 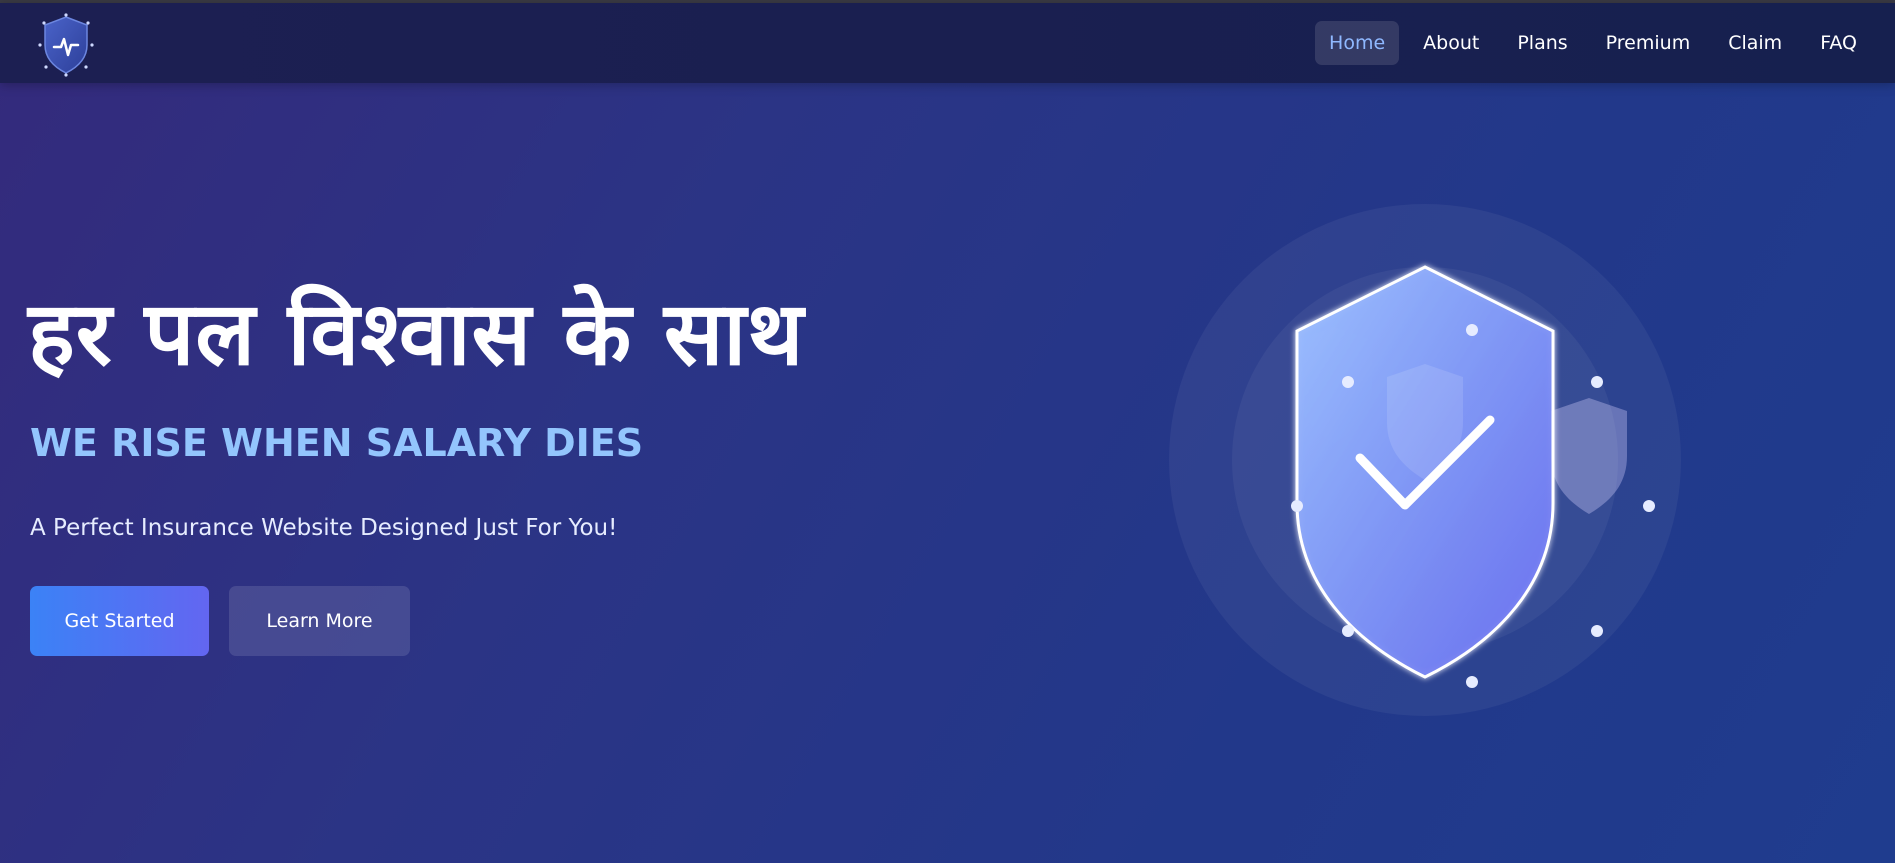 What do you see at coordinates (947, 43) in the screenshot?
I see `navbar: Home About Plans Premium Claim FAQ` at bounding box center [947, 43].